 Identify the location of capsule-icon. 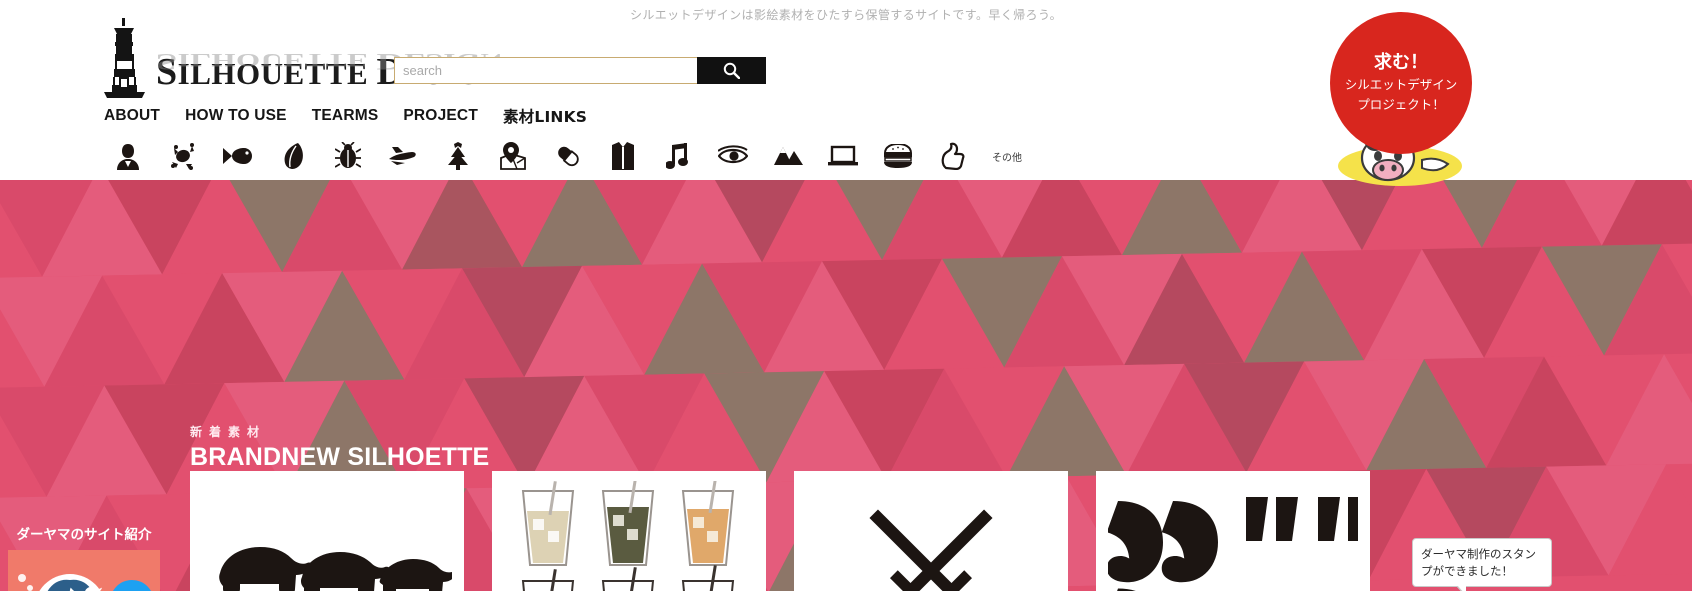
(567, 156).